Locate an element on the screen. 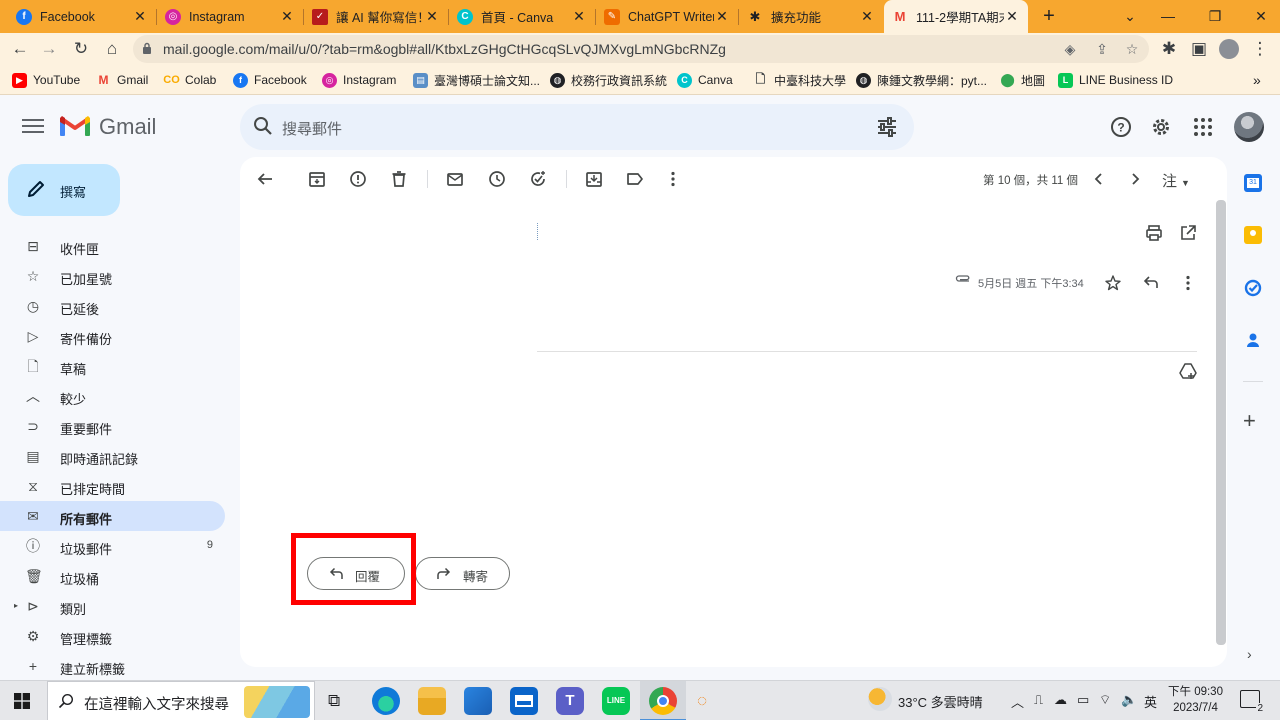 The image size is (1280, 720). nav-item-trash: 🗑 垃圾桶 is located at coordinates (112, 576).